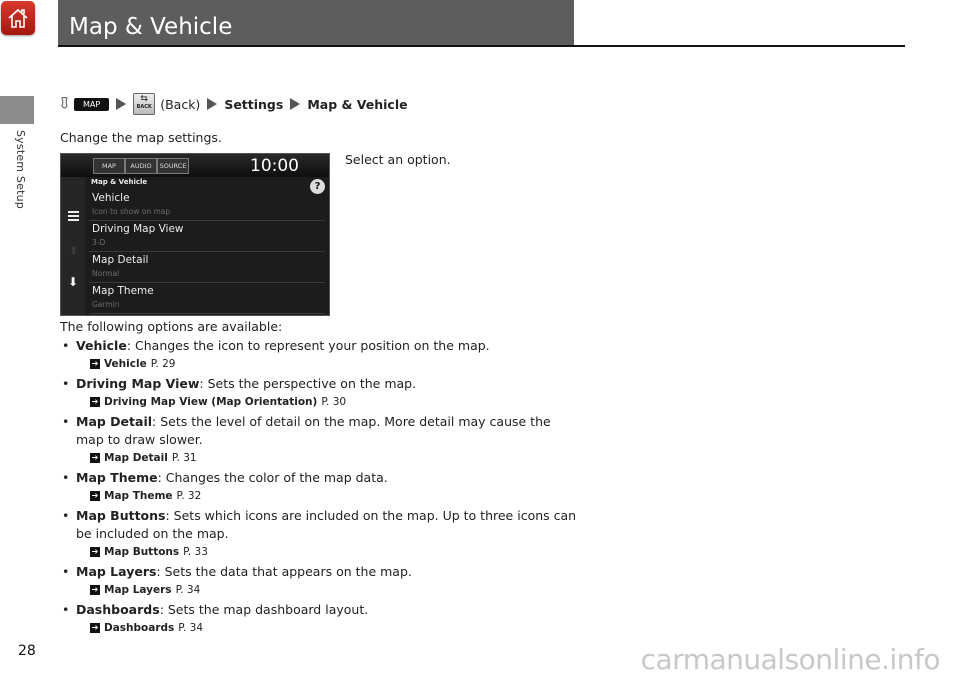 This screenshot has height=678, width=960. Describe the element at coordinates (121, 515) in the screenshot. I see `option-name: Map Buttons` at that location.